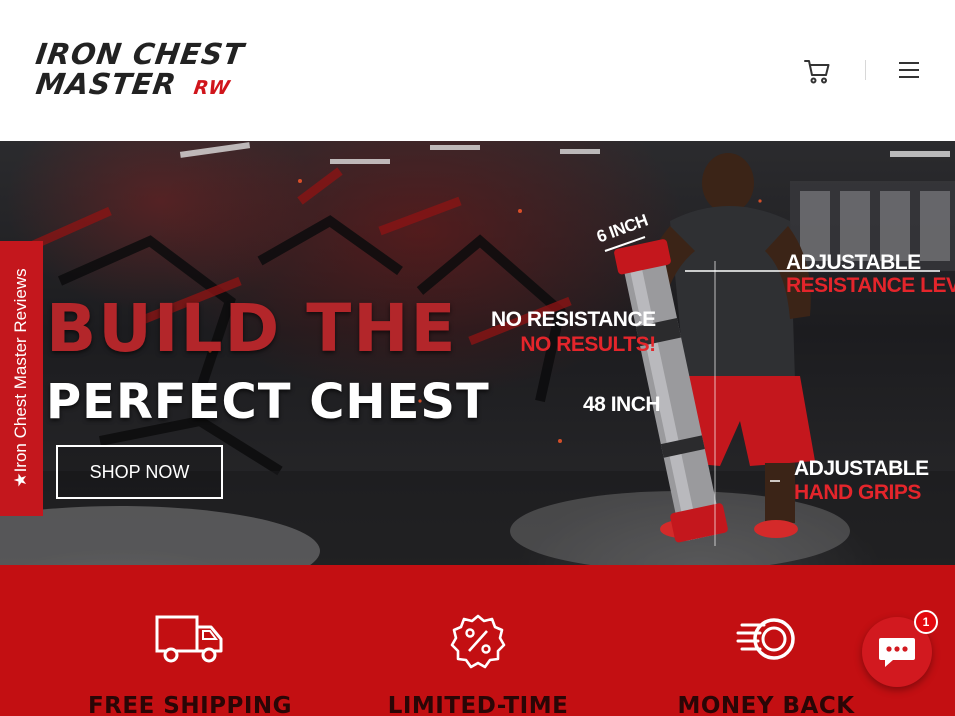  What do you see at coordinates (573, 332) in the screenshot?
I see `callout-no-resistance: NO RESISTANCE NO RESULTS!` at bounding box center [573, 332].